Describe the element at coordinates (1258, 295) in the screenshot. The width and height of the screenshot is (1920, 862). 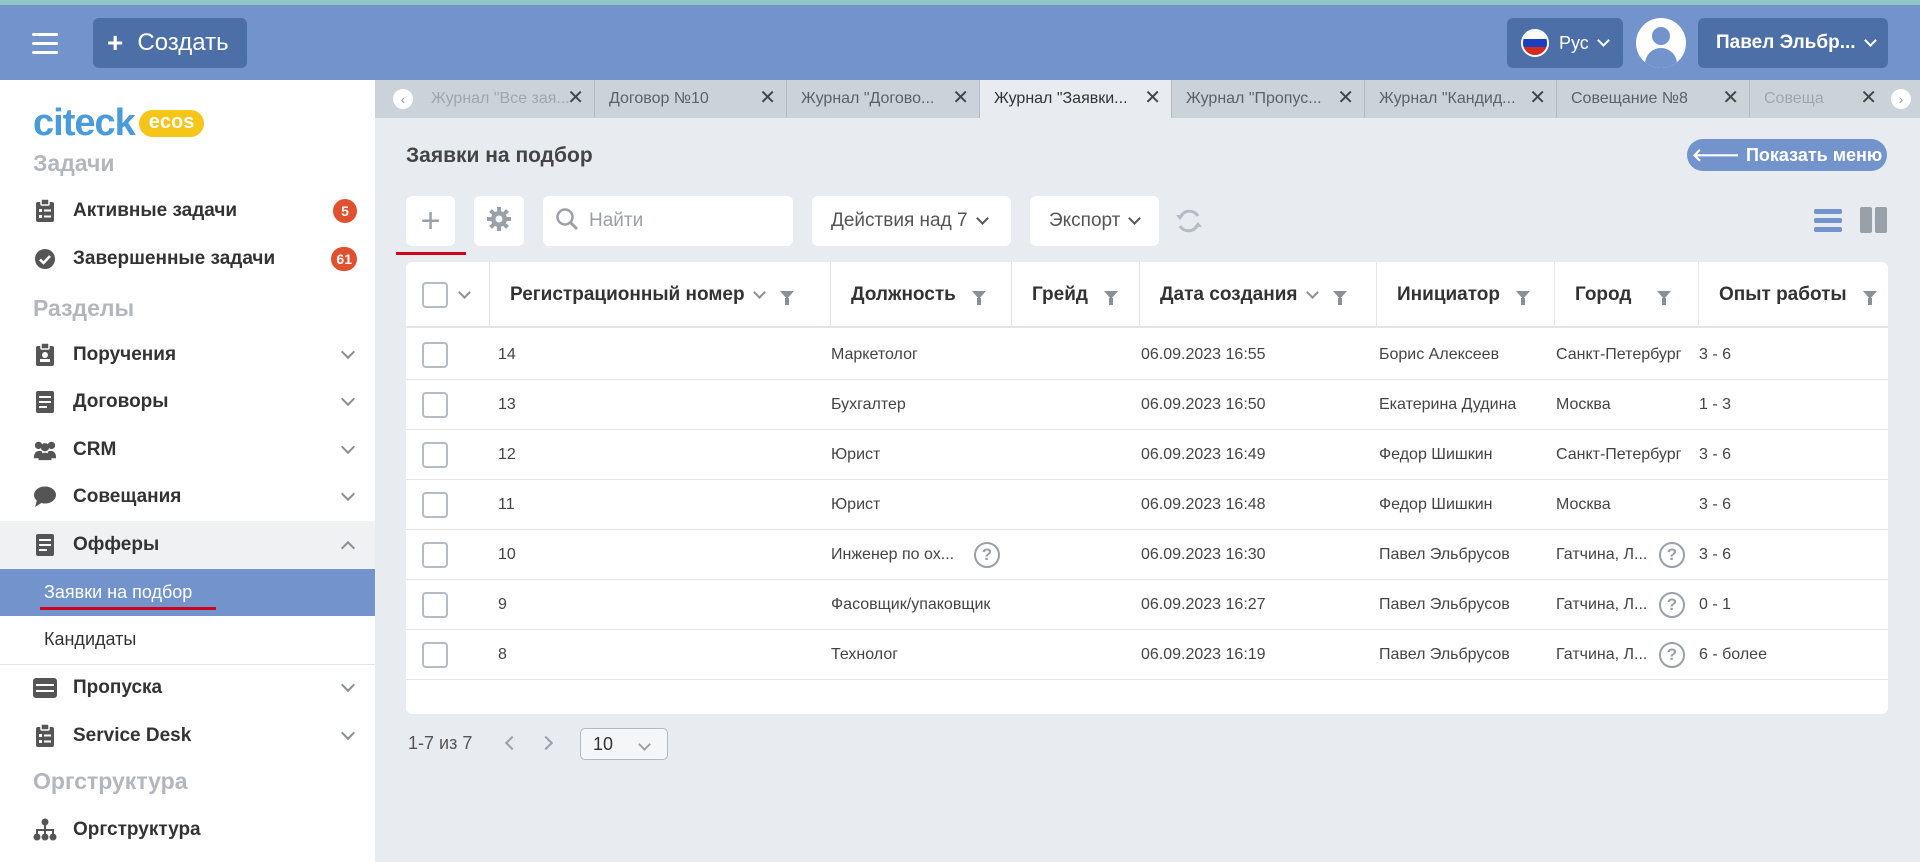
I see `column-header-created: Дата создания` at that location.